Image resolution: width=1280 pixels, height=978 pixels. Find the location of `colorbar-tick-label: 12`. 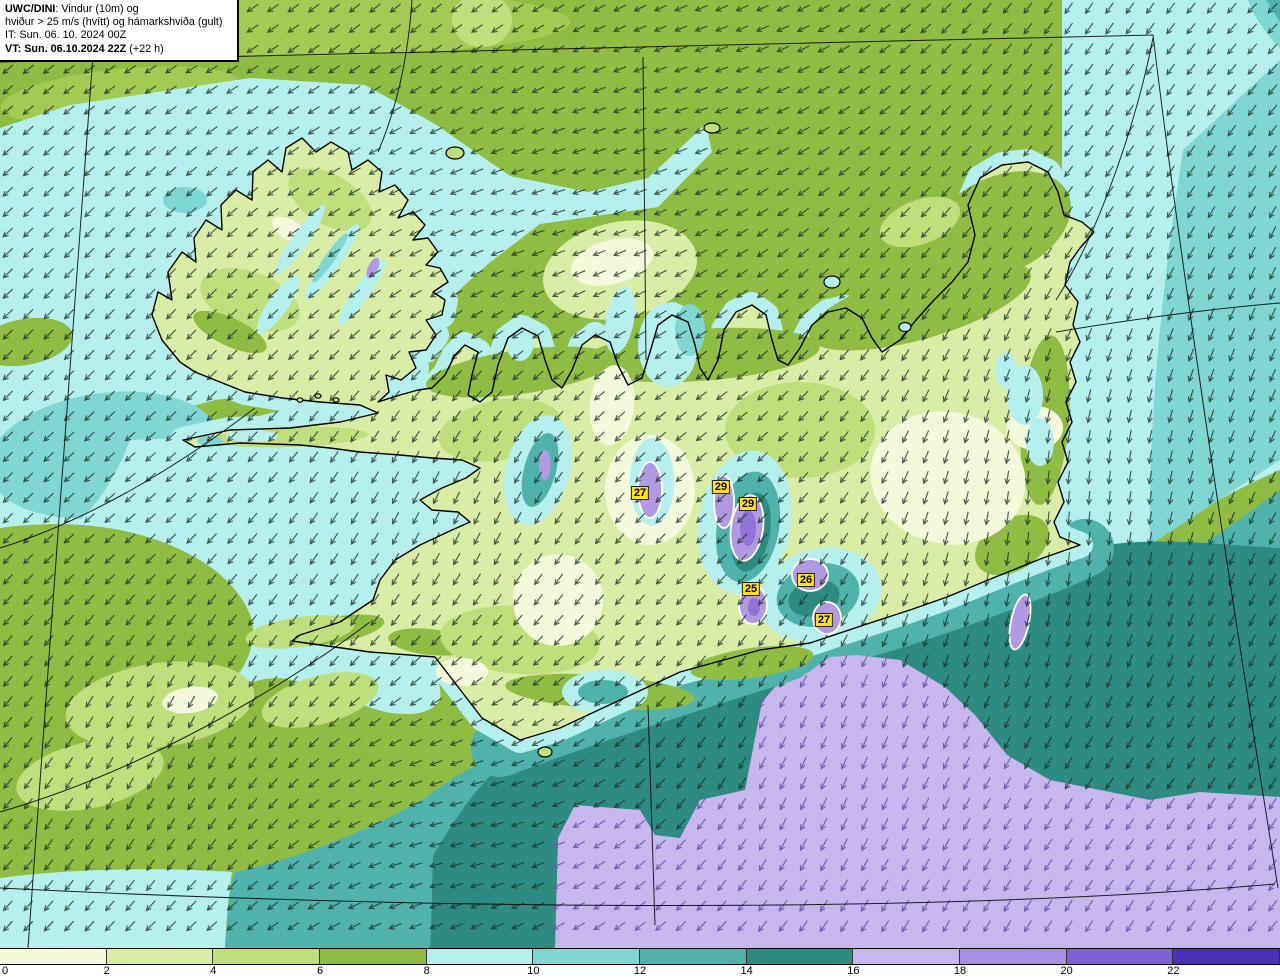

colorbar-tick-label: 12 is located at coordinates (640, 971).